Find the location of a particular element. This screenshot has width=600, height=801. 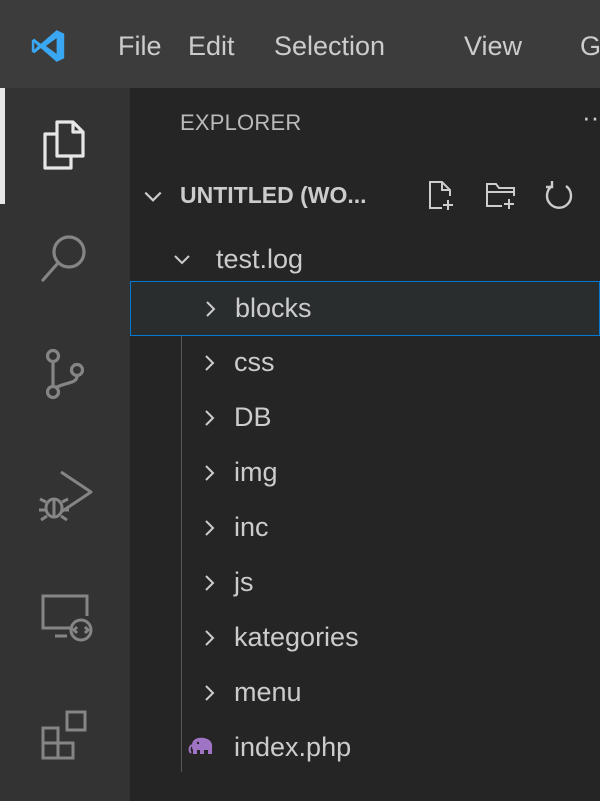

new-file-icon is located at coordinates (441, 195).